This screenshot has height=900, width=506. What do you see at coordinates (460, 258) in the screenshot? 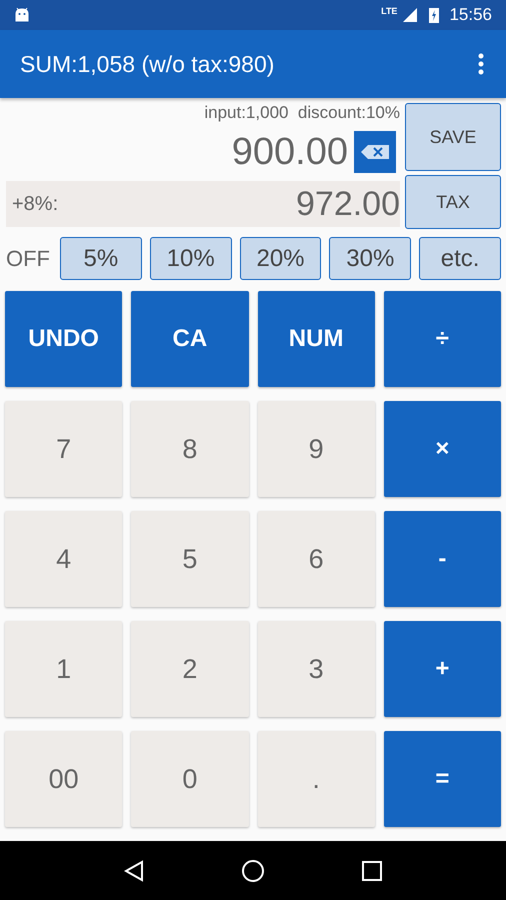
I see `discount-button: etc.` at bounding box center [460, 258].